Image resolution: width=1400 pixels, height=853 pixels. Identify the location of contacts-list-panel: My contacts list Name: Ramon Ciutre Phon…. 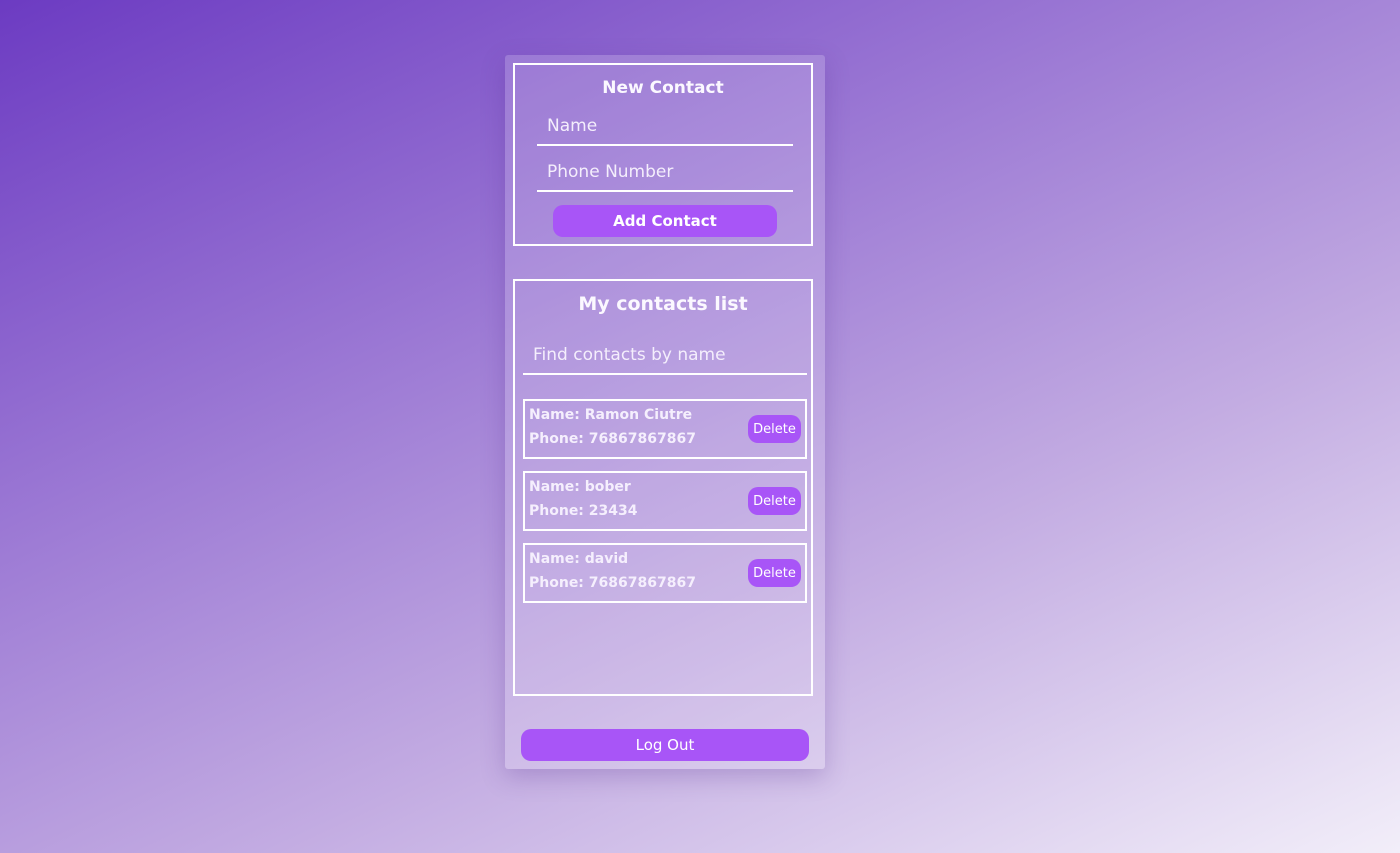
(663, 487).